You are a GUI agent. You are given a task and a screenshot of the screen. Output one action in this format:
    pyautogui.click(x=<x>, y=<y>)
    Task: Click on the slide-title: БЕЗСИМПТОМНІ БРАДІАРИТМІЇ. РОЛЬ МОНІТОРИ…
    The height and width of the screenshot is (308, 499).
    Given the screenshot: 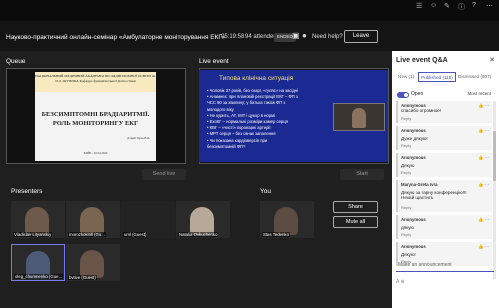 What is the action you would take?
    pyautogui.click(x=95, y=119)
    